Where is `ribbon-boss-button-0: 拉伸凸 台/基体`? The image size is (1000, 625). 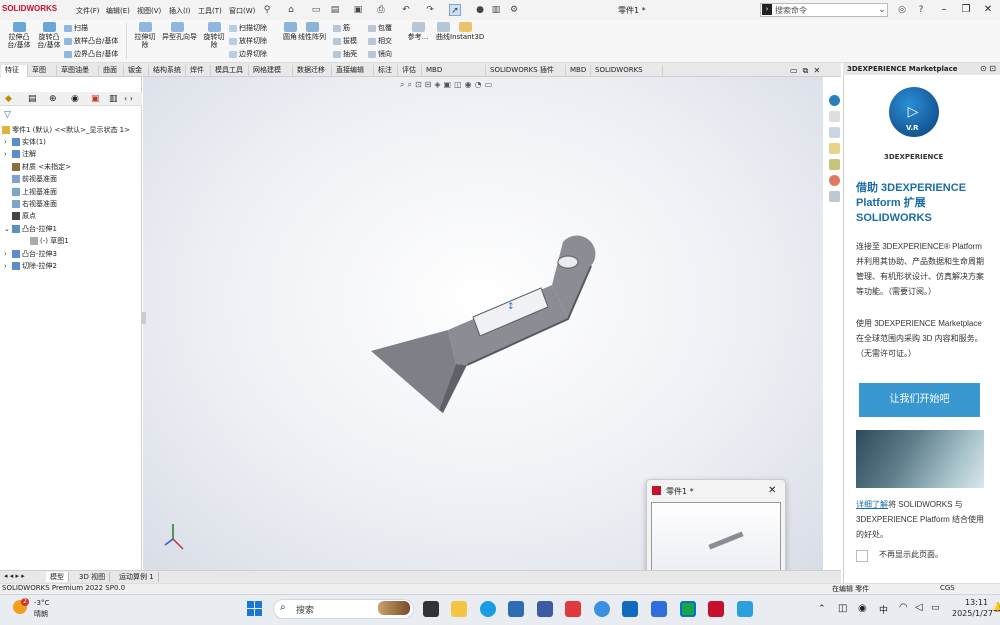
ribbon-boss-button-0: 拉伸凸 台/基体 is located at coordinates (19, 35).